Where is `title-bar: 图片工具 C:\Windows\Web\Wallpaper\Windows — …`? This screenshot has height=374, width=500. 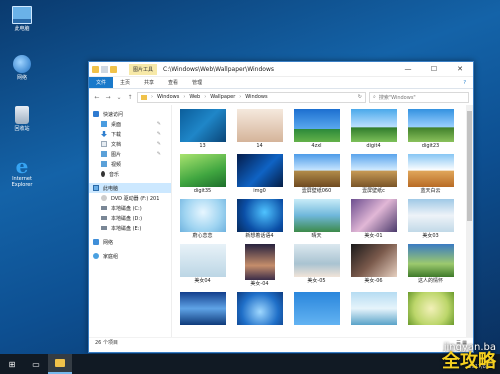
title-bar: 图片工具 C:\Windows\Web\Wallpaper\Windows — … is located at coordinates (281, 69).